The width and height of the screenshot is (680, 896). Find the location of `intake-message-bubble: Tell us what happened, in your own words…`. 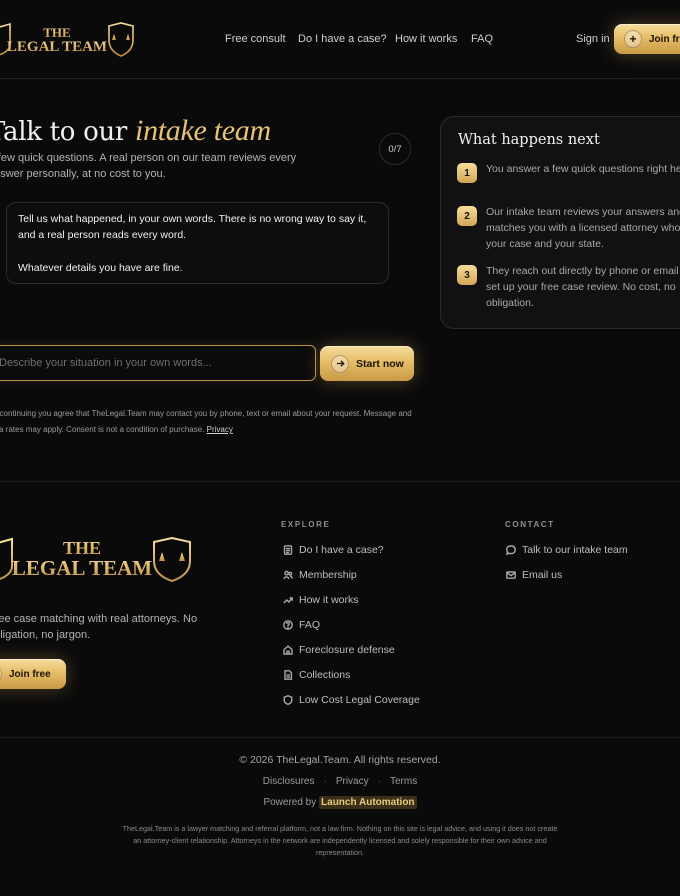

intake-message-bubble: Tell us what happened, in your own words… is located at coordinates (197, 243).